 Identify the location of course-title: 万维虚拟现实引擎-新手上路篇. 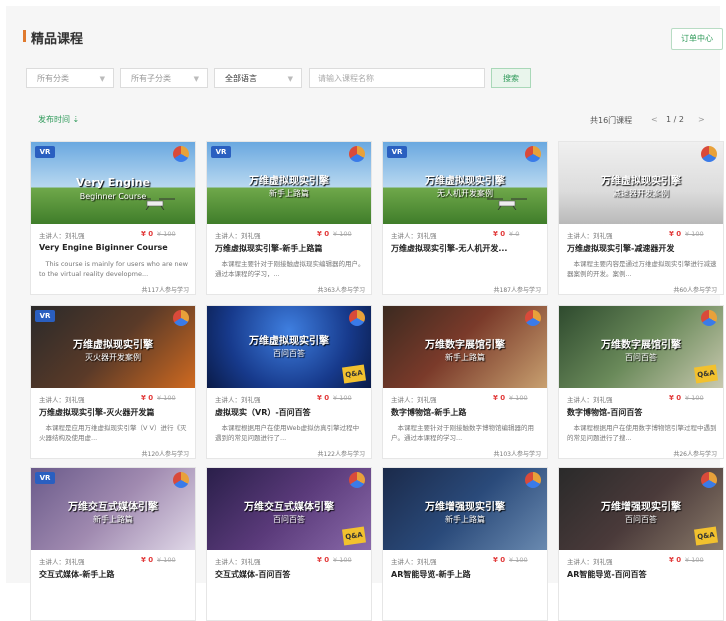
(290, 248).